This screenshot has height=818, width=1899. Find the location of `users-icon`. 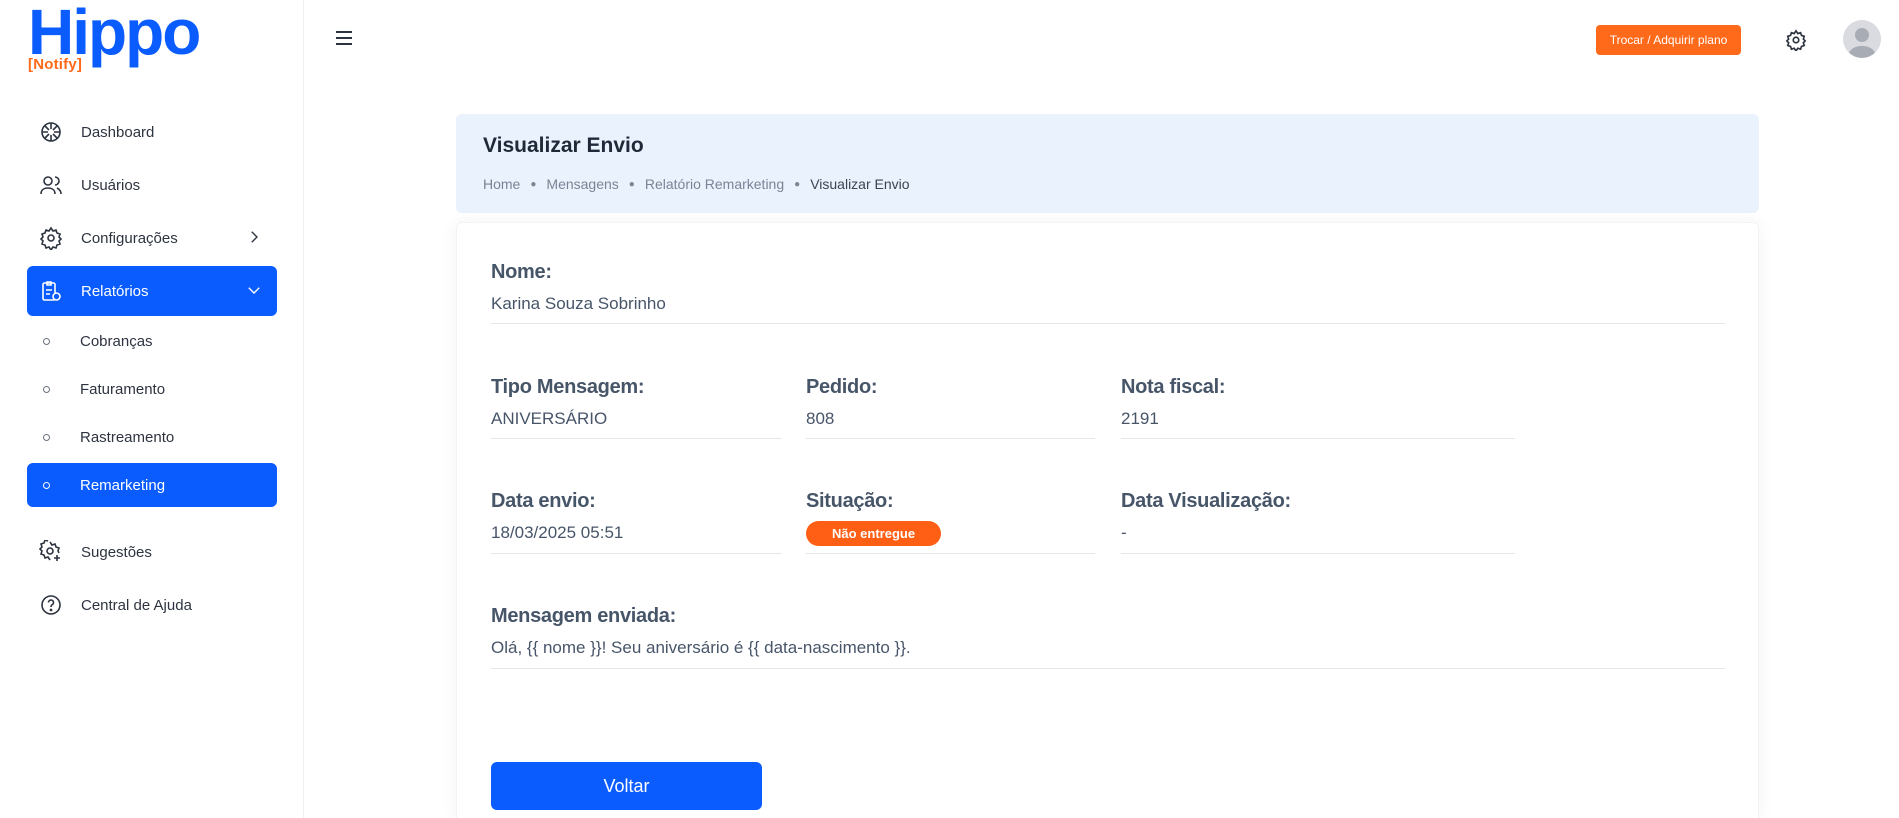

users-icon is located at coordinates (51, 185).